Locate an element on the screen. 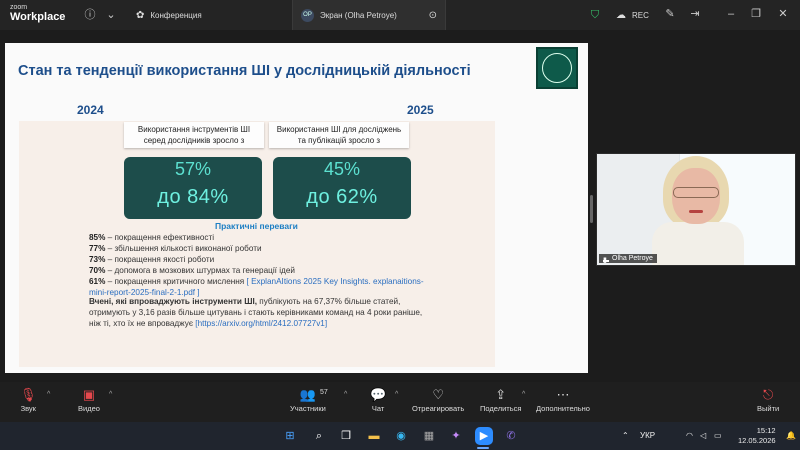 Image resolution: width=800 pixels, height=450 pixels. stat-from: 45% is located at coordinates (342, 169).